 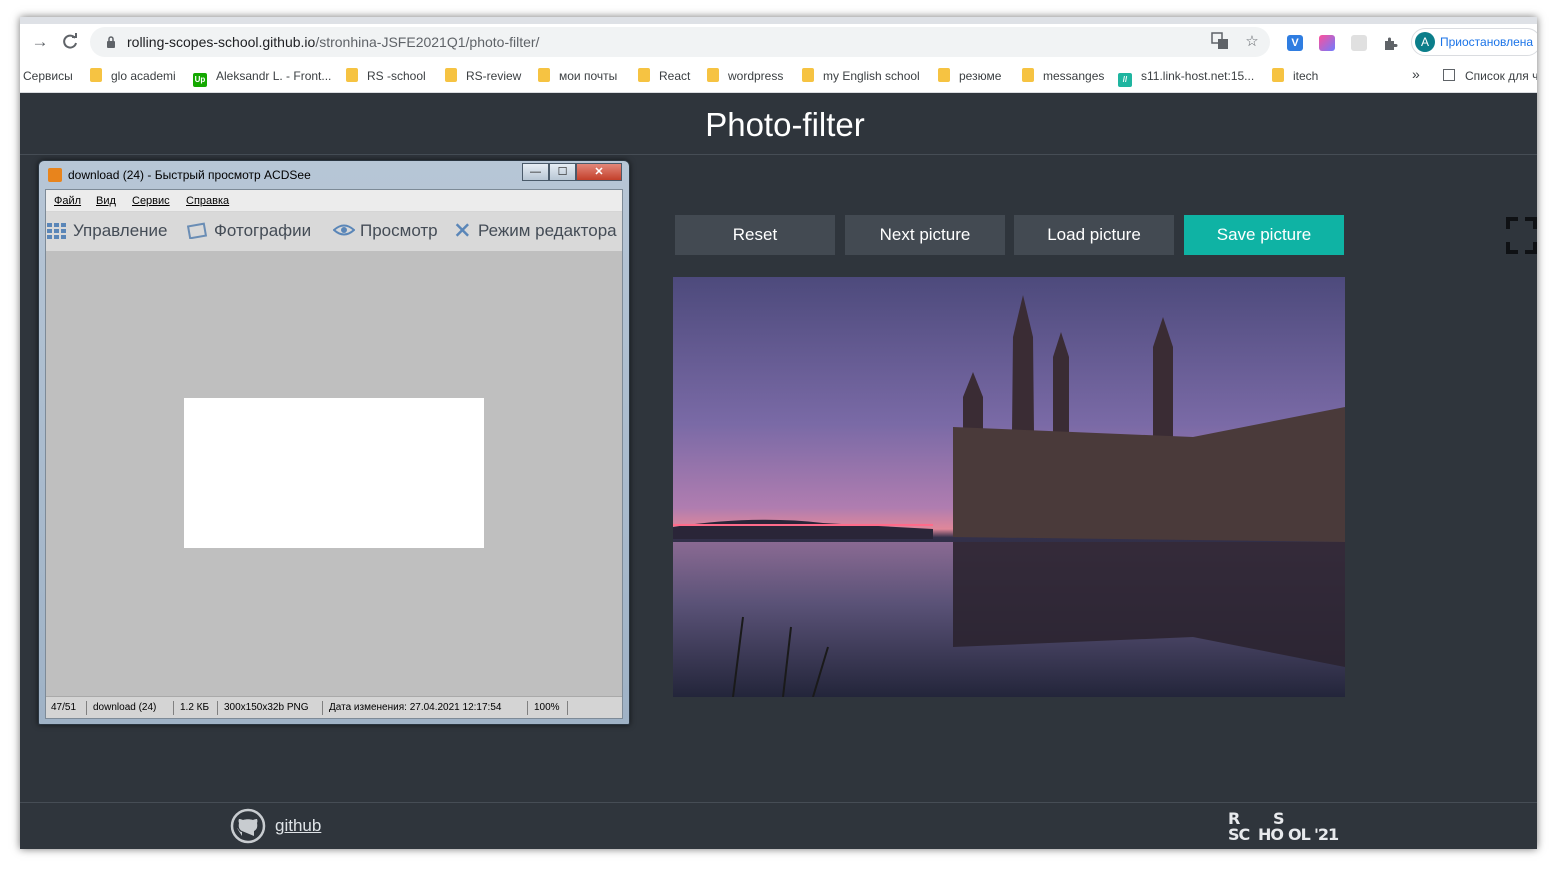 What do you see at coordinates (1295, 43) in the screenshot?
I see `vk-extension-icon: V` at bounding box center [1295, 43].